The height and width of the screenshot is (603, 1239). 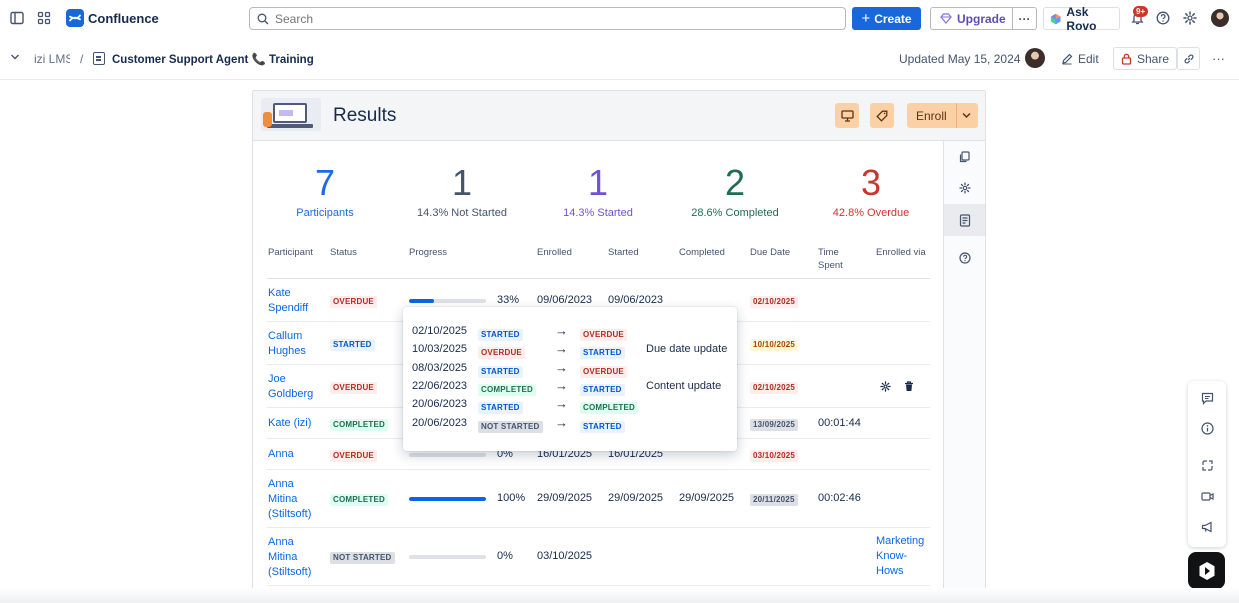 What do you see at coordinates (545, 18) in the screenshot?
I see `search-input` at bounding box center [545, 18].